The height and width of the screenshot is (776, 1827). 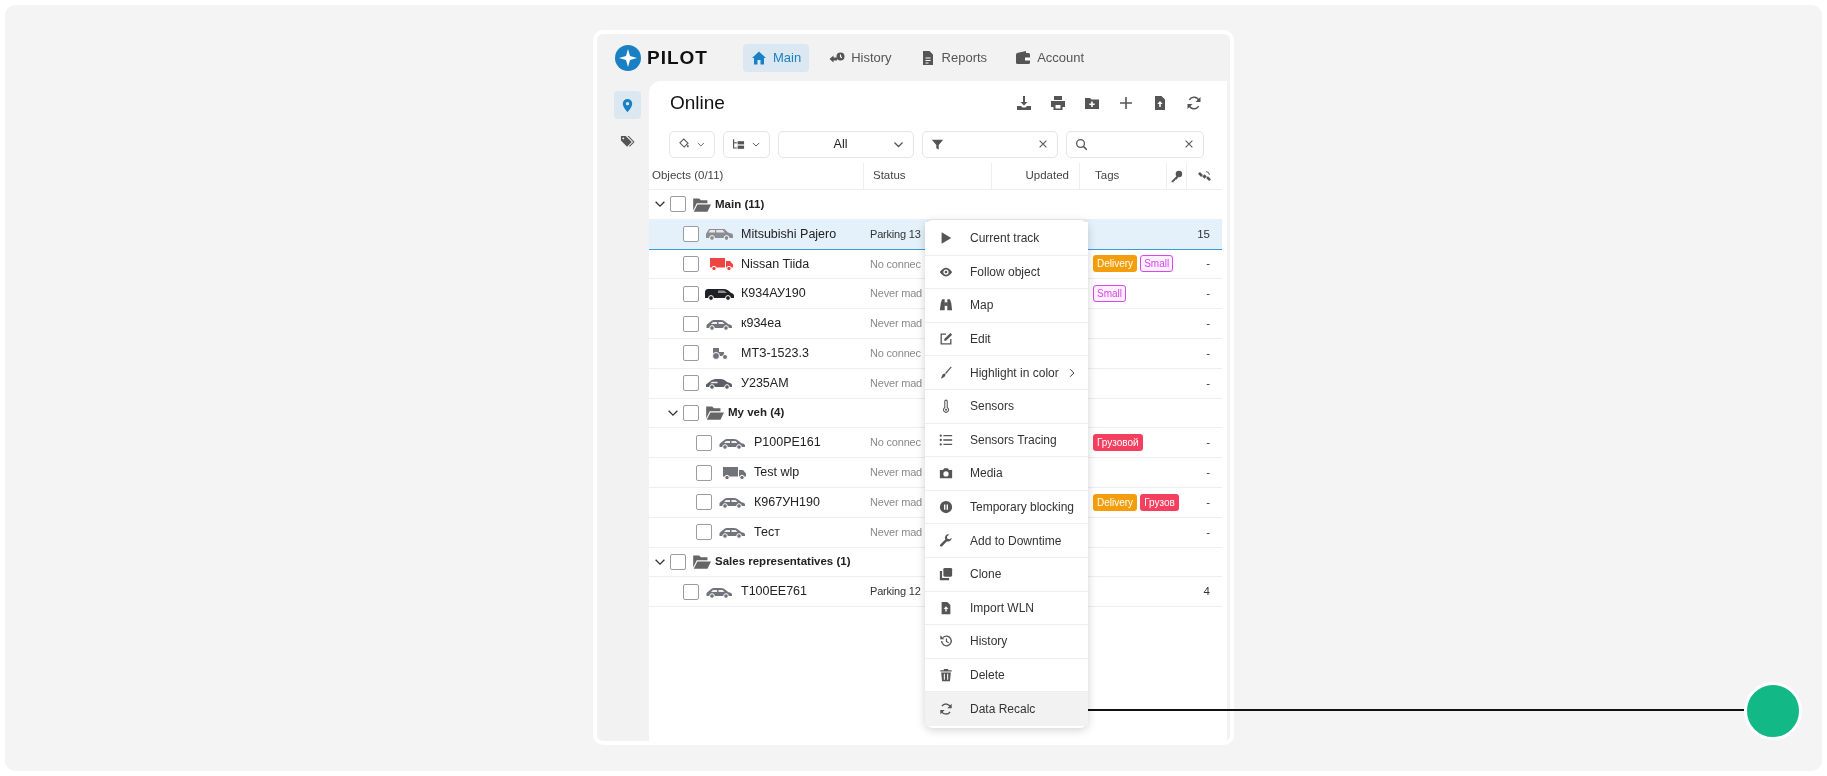 I want to click on object-name: Т100ЕЕ761, so click(x=774, y=592).